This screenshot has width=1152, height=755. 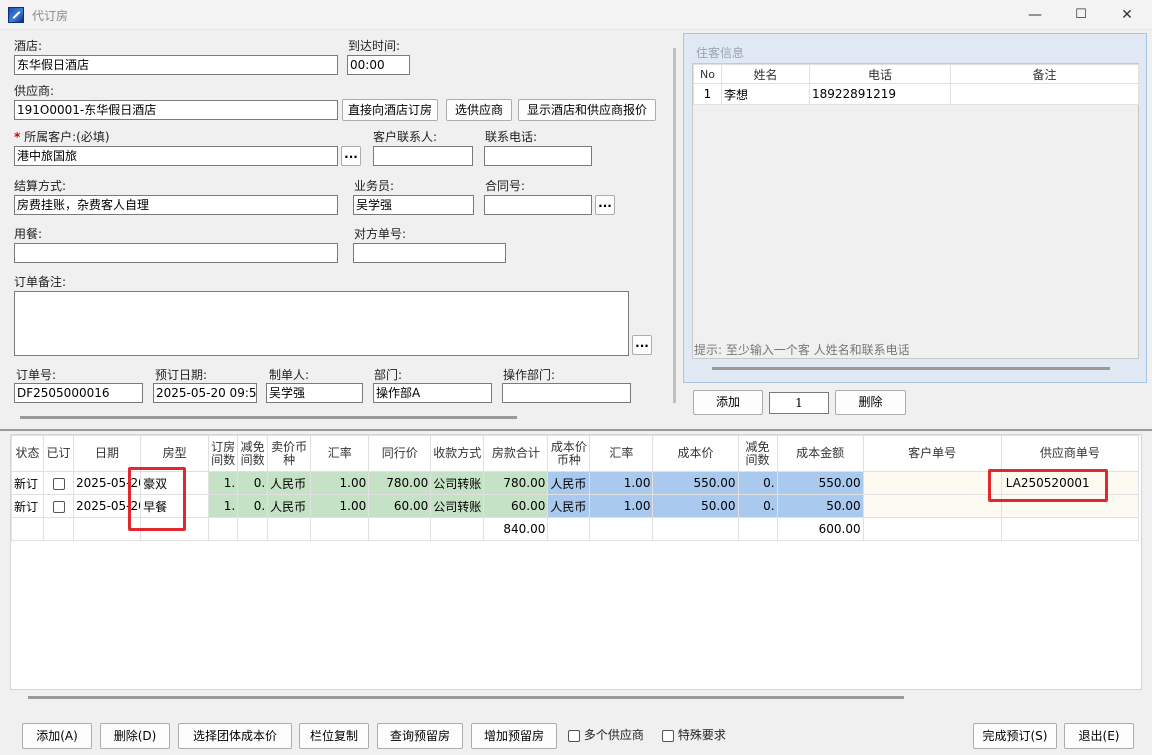 I want to click on select-group-cost-button: 选择团体成本价, so click(x=235, y=736).